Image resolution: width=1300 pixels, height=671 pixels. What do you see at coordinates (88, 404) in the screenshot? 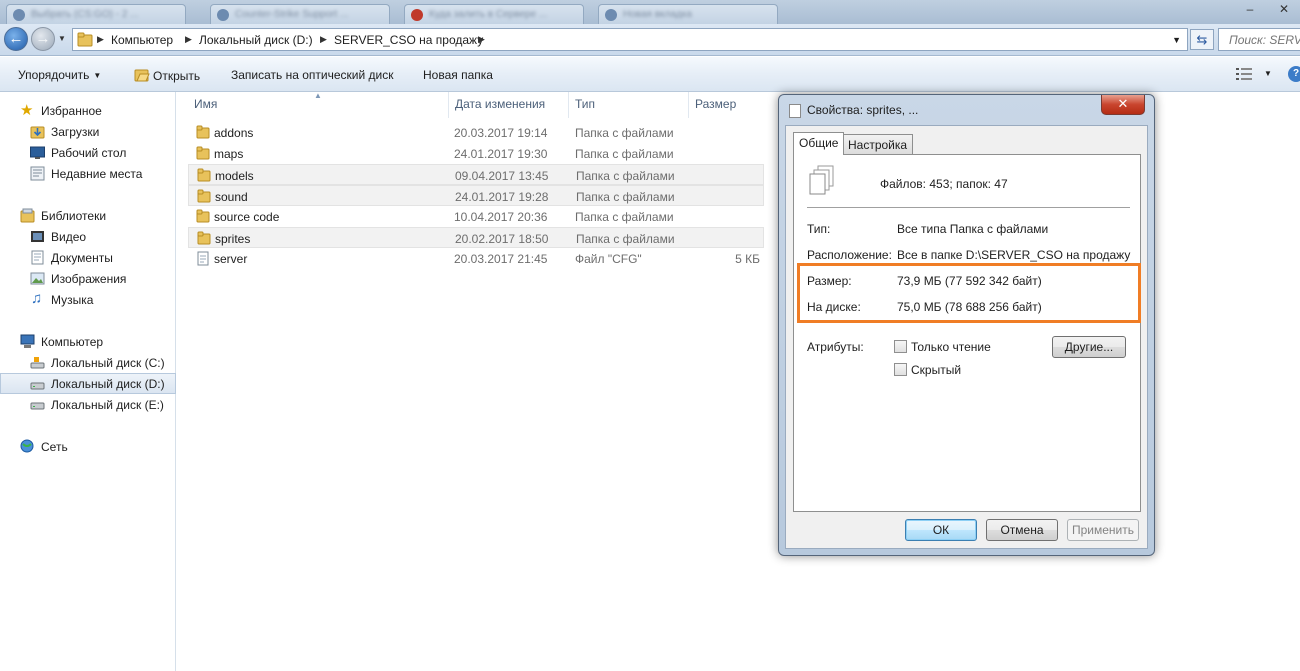
I see `sidebar-item-disk-e: Локальный диск (E:)` at bounding box center [88, 404].